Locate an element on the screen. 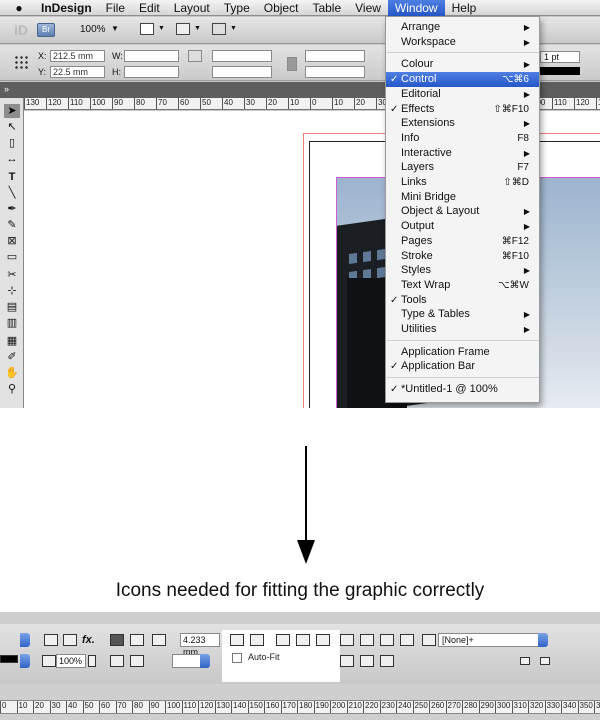 This screenshot has height=720, width=600. align-right-edges-icon is located at coordinates (387, 640).